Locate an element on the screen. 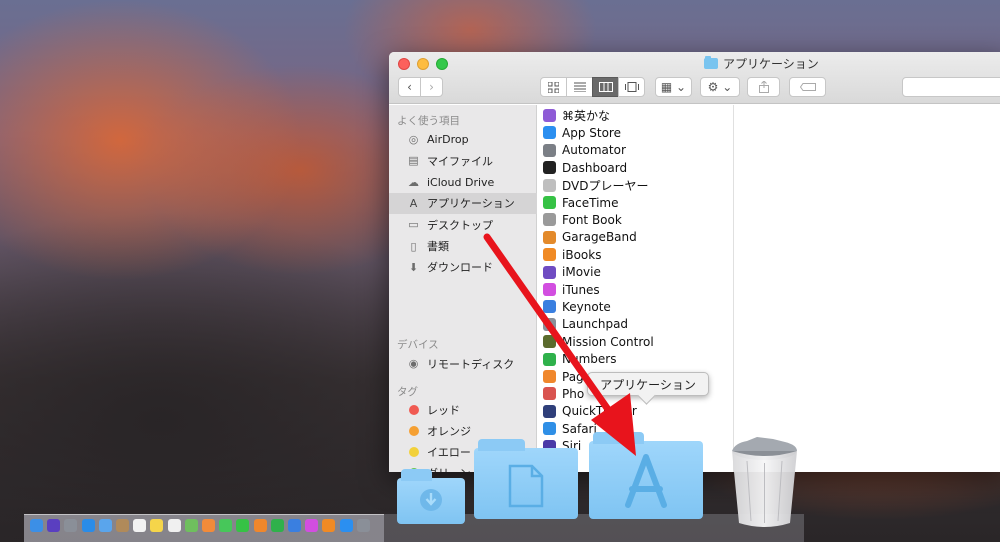 The image size is (1000, 542). maps-icon is located at coordinates (191, 525).